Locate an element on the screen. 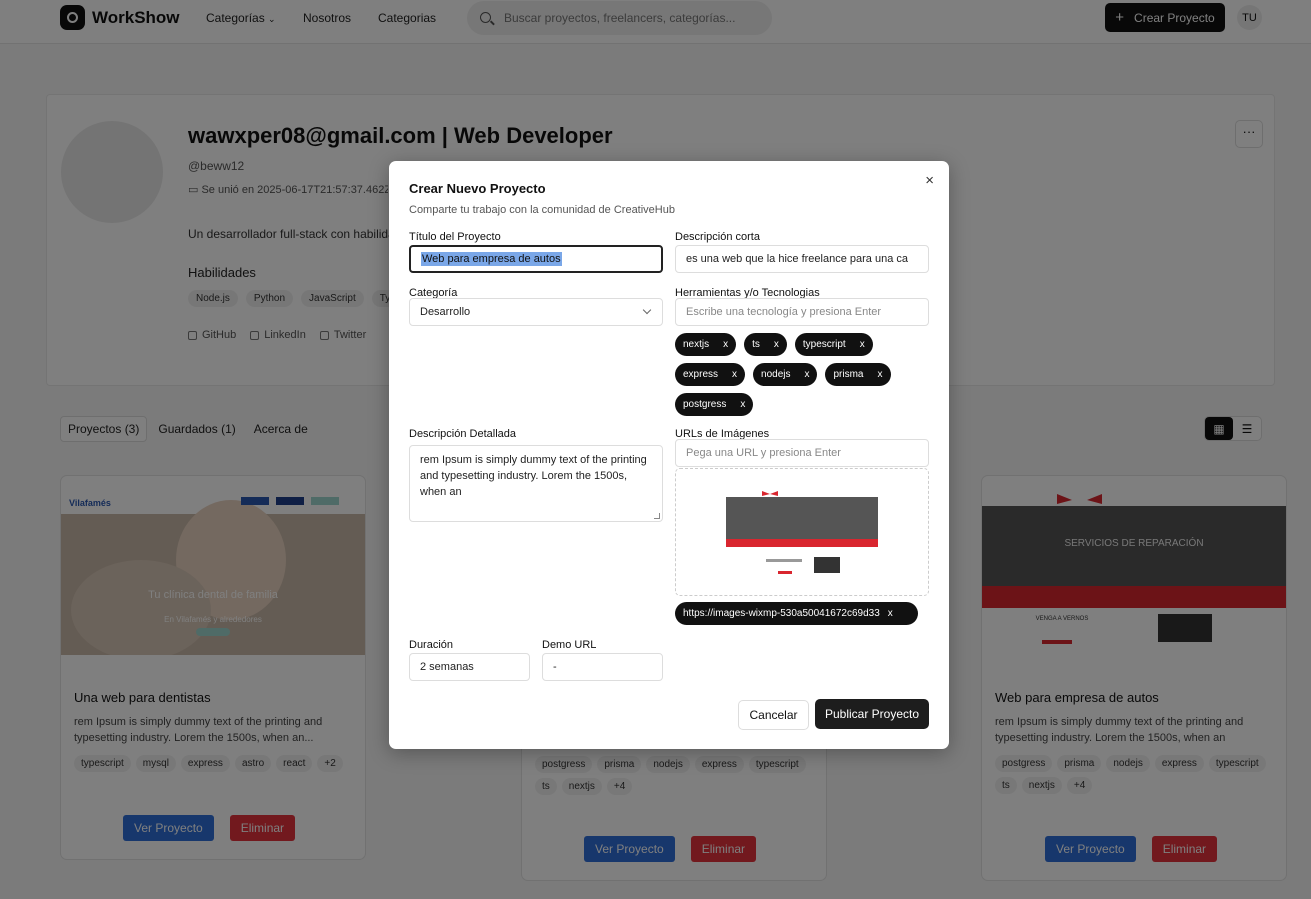 Image resolution: width=1311 pixels, height=899 pixels. remove-url-icon: x is located at coordinates (890, 613).